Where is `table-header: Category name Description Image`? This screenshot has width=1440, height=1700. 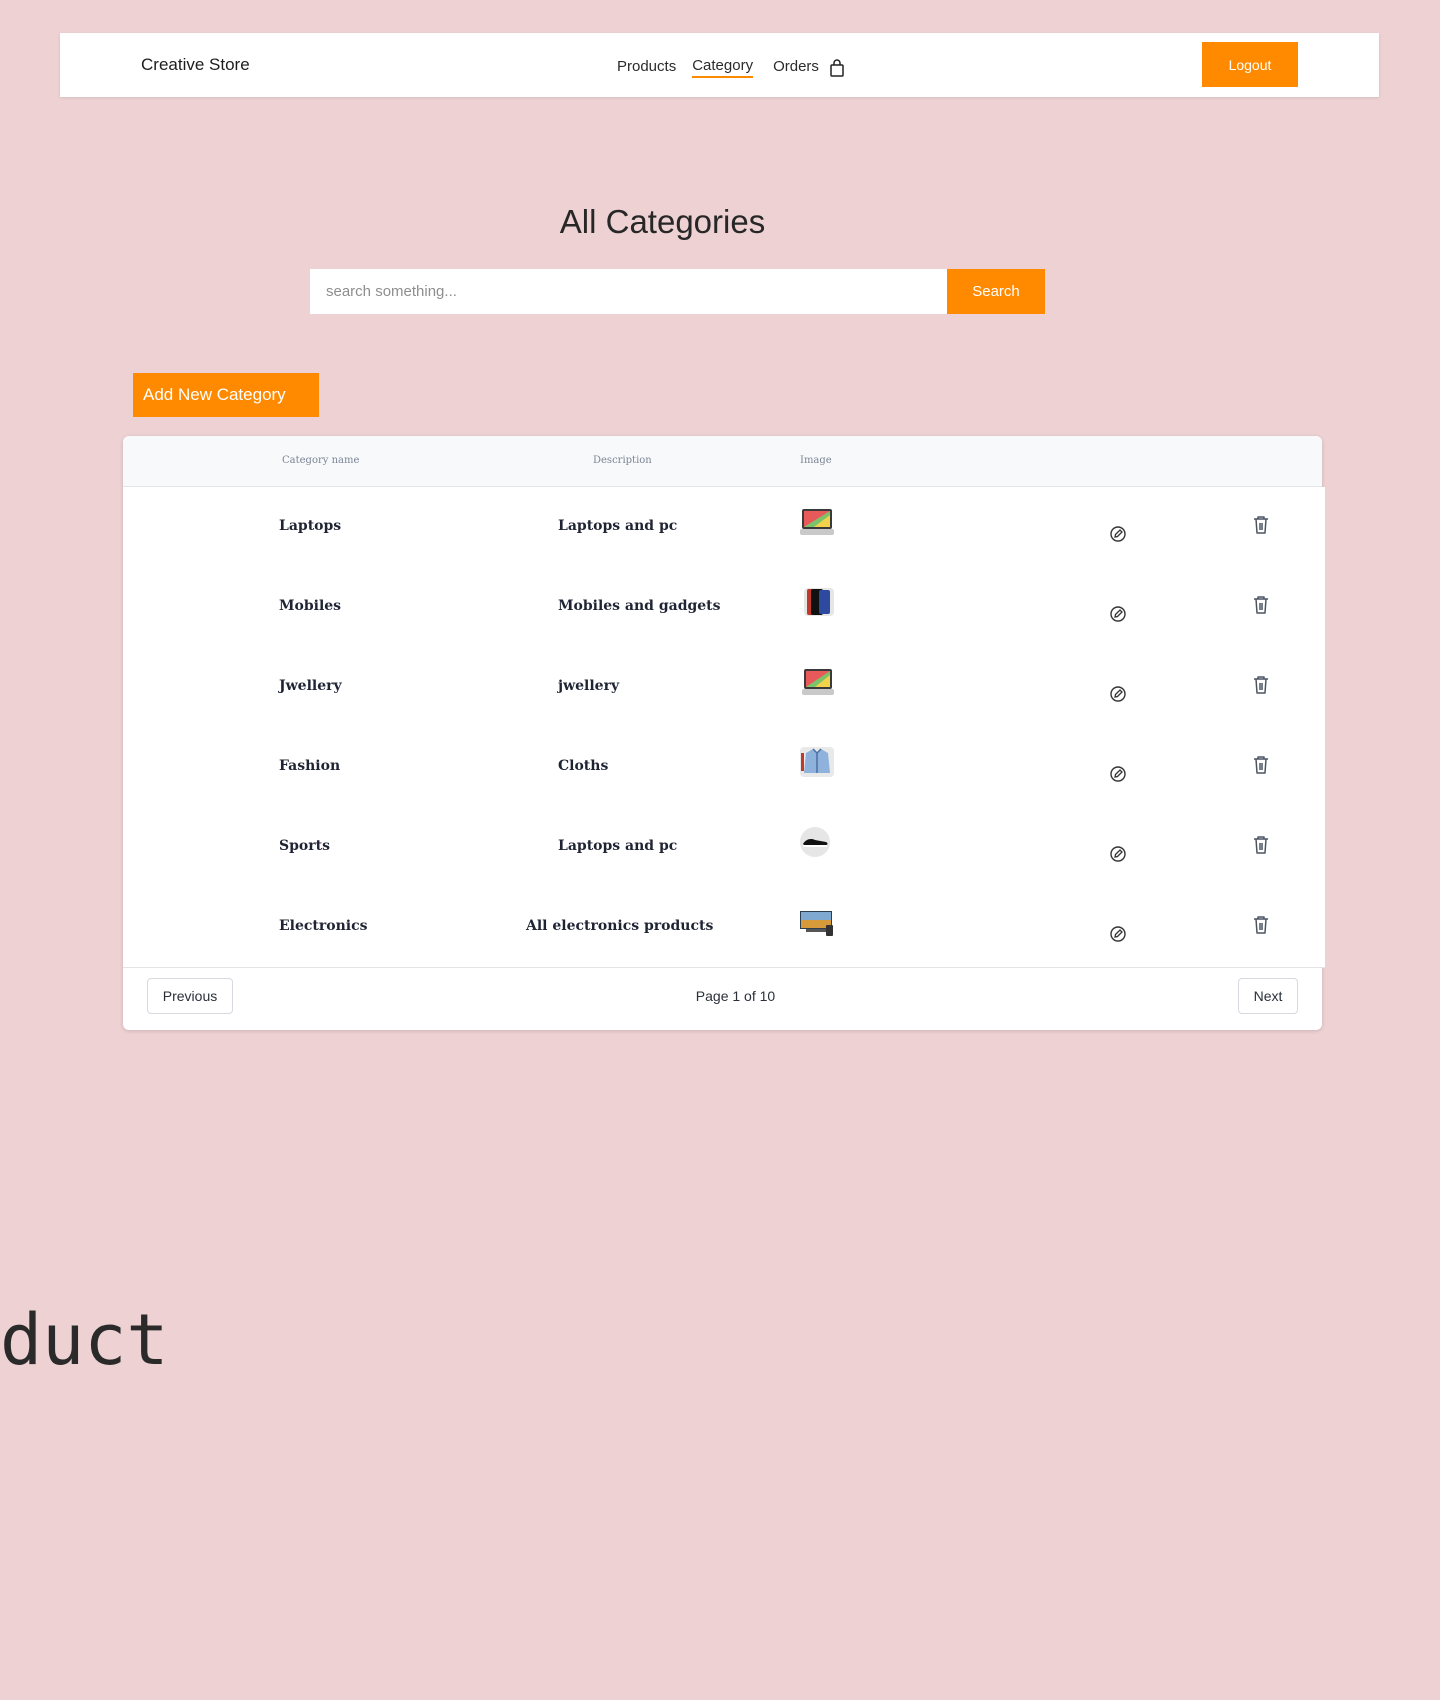
table-header: Category name Description Image is located at coordinates (722, 461).